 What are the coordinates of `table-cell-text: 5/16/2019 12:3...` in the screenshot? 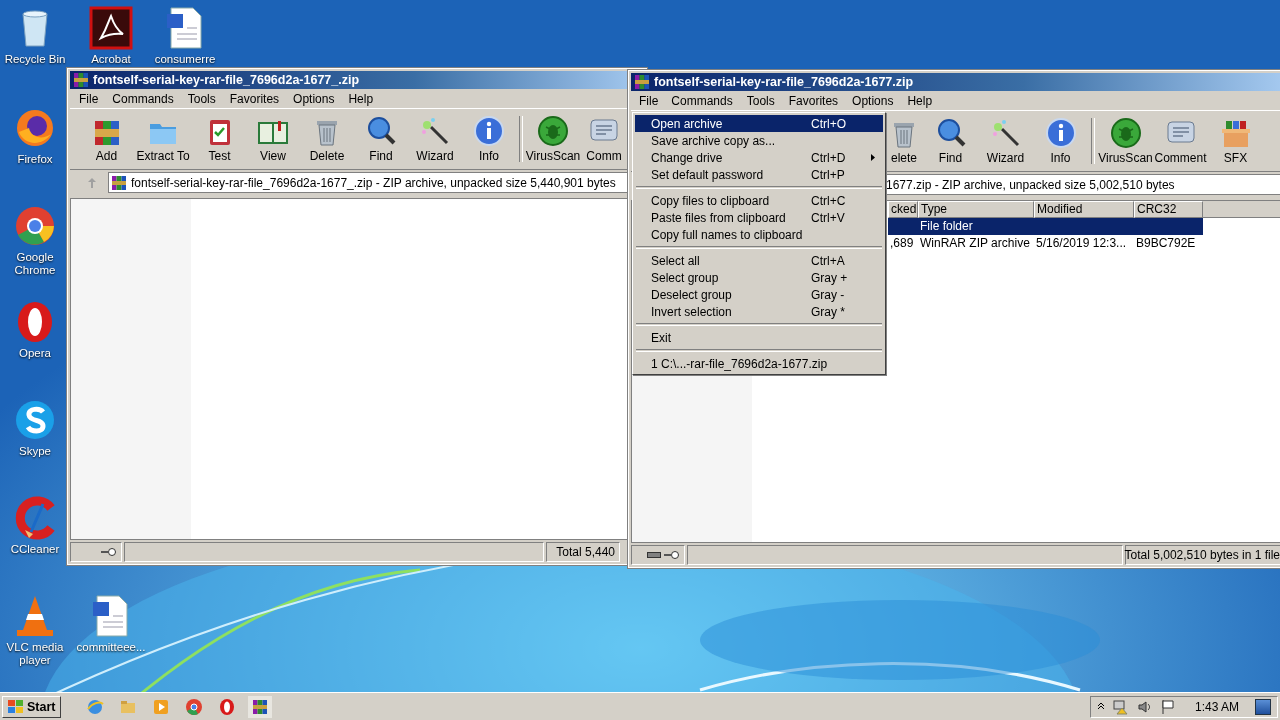 It's located at (1081, 243).